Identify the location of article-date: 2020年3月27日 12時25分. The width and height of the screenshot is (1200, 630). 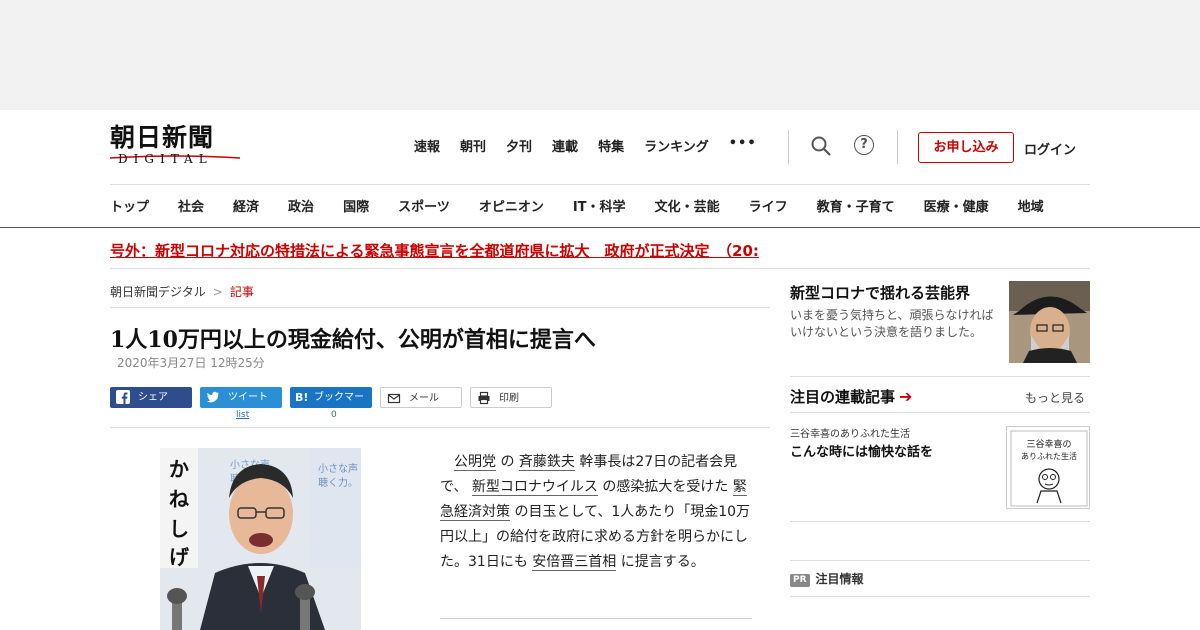
(191, 363).